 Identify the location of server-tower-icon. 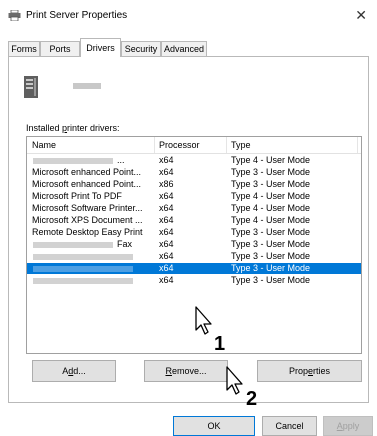
(31, 87).